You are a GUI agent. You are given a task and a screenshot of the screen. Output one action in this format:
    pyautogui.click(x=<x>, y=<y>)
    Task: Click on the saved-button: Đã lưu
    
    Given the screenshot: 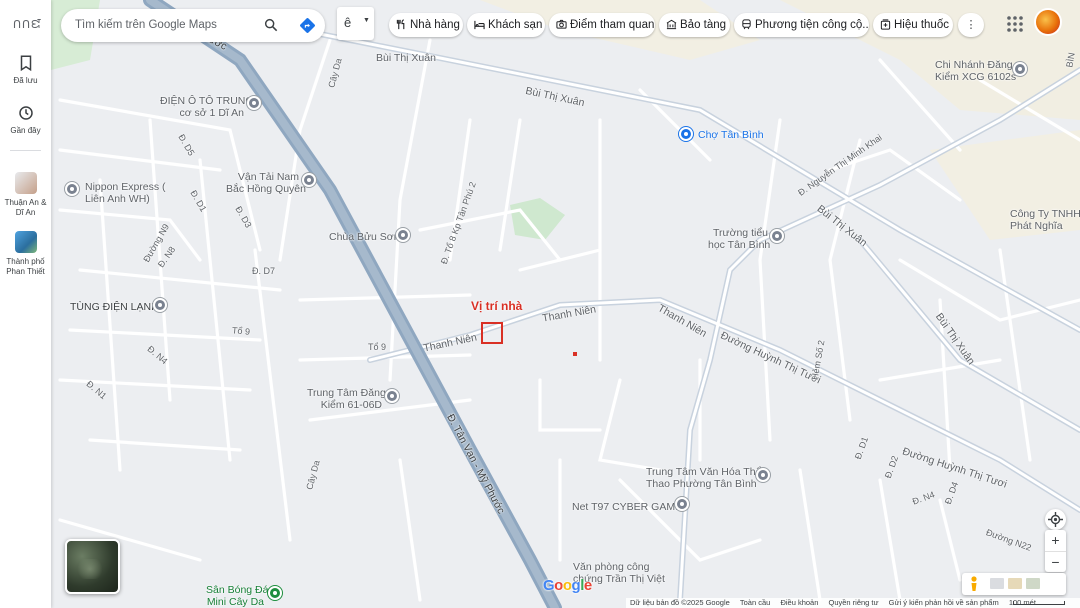 What is the action you would take?
    pyautogui.click(x=25, y=70)
    